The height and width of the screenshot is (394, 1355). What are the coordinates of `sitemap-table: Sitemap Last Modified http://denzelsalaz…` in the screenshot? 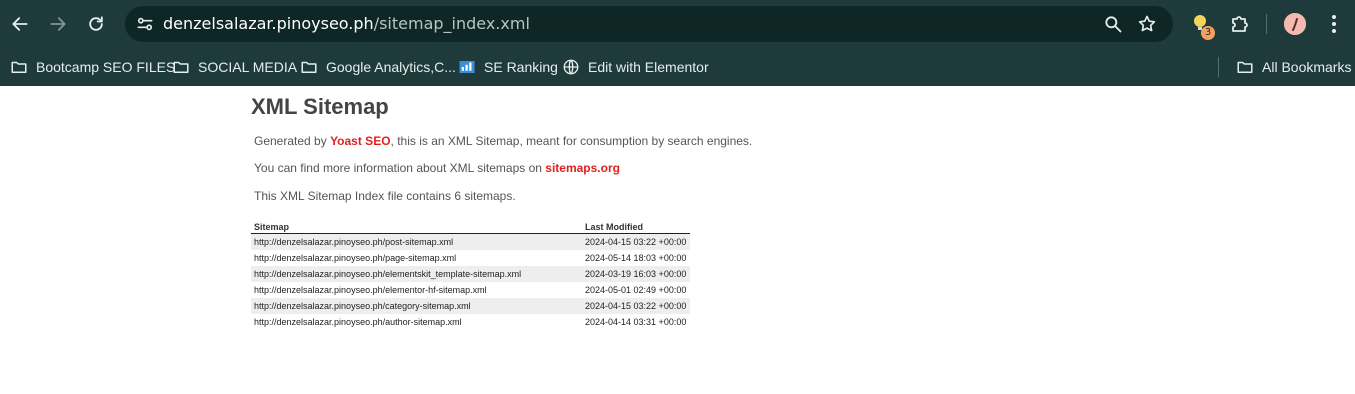 It's located at (470, 274).